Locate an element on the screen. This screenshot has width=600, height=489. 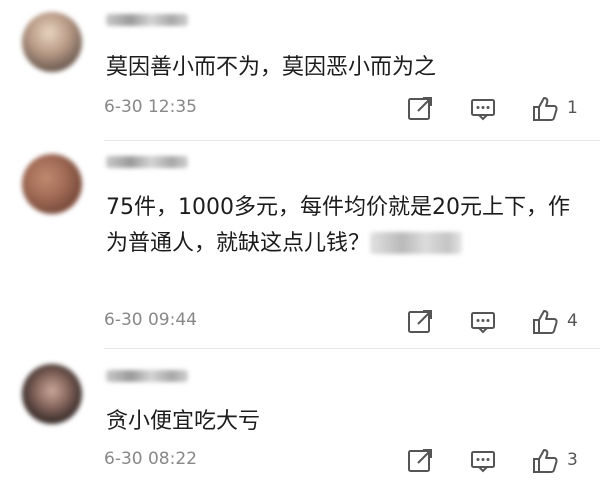
comment-time: 6-30 12:35 is located at coordinates (150, 107).